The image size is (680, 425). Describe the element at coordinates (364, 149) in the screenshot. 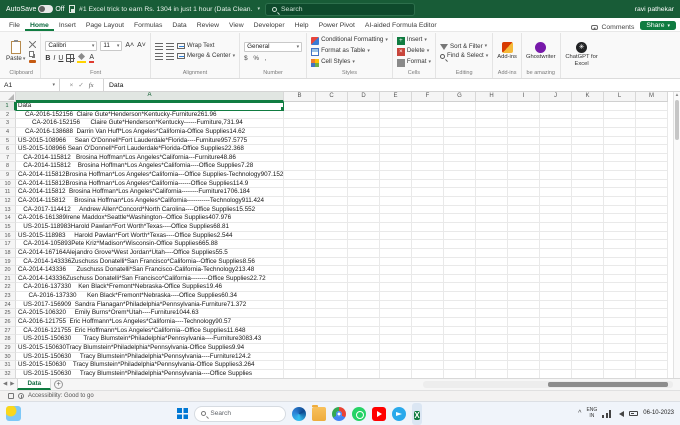

I see `cell-D6` at that location.